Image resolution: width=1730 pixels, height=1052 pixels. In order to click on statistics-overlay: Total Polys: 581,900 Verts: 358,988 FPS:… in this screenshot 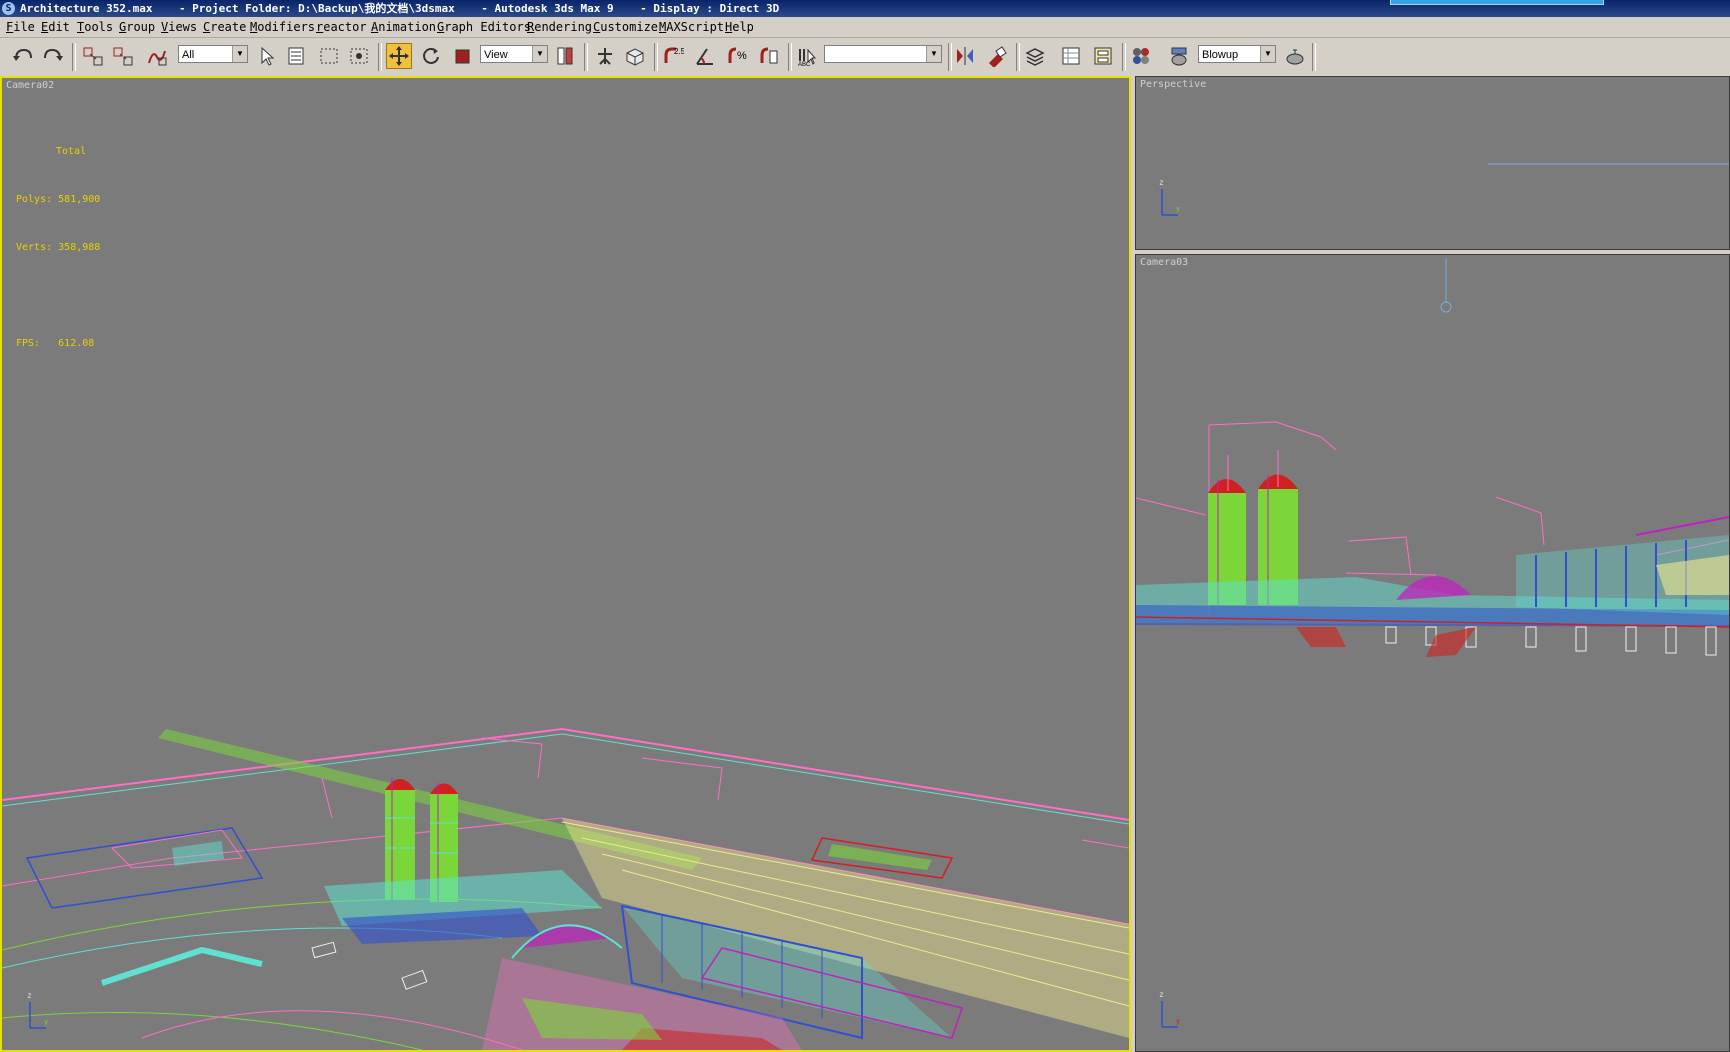, I will do `click(58, 248)`.